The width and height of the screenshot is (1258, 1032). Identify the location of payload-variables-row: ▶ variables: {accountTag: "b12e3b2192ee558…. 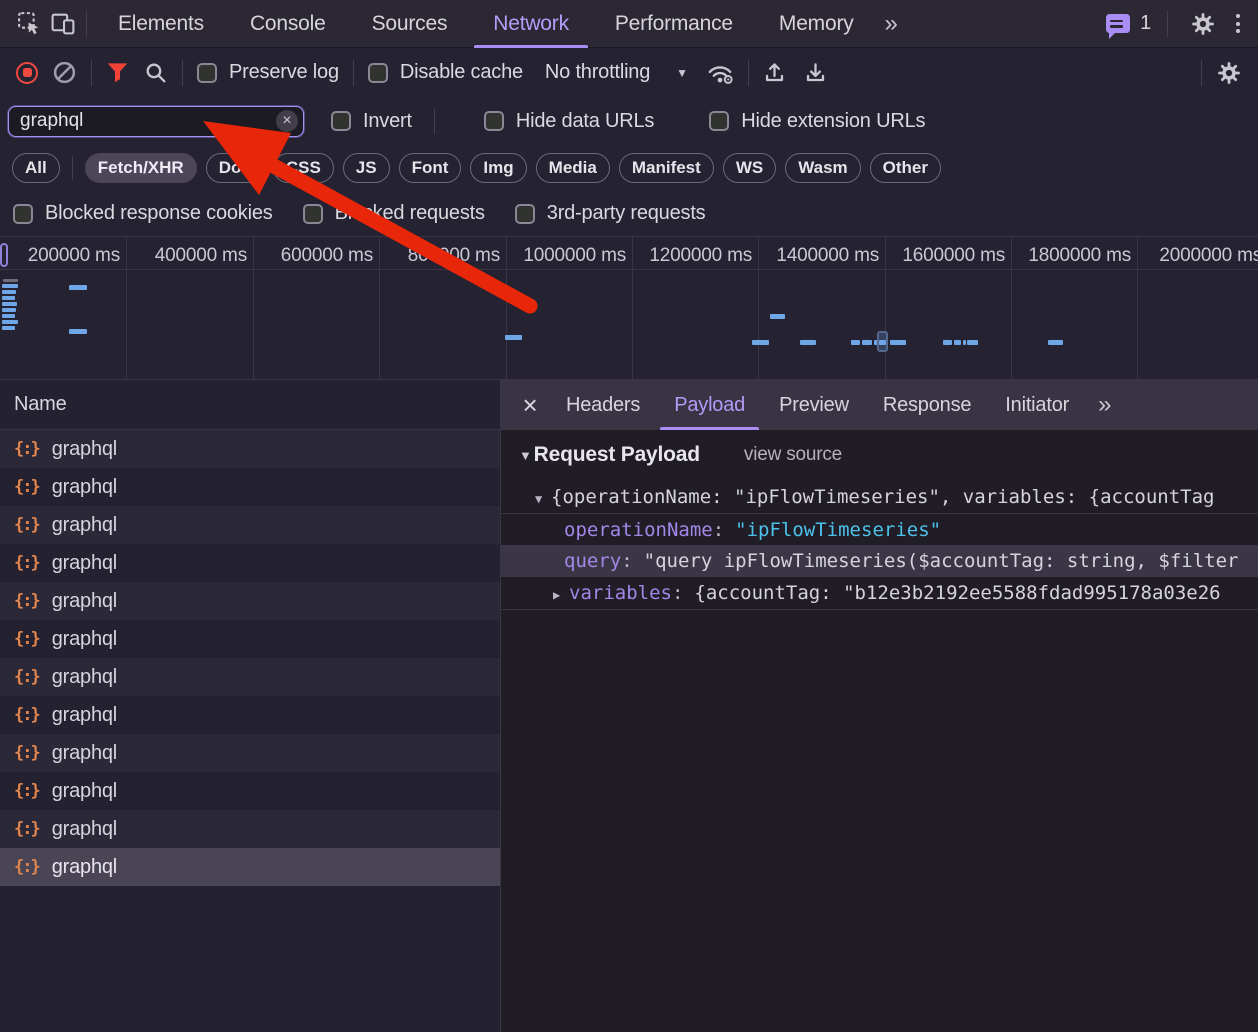
(879, 593).